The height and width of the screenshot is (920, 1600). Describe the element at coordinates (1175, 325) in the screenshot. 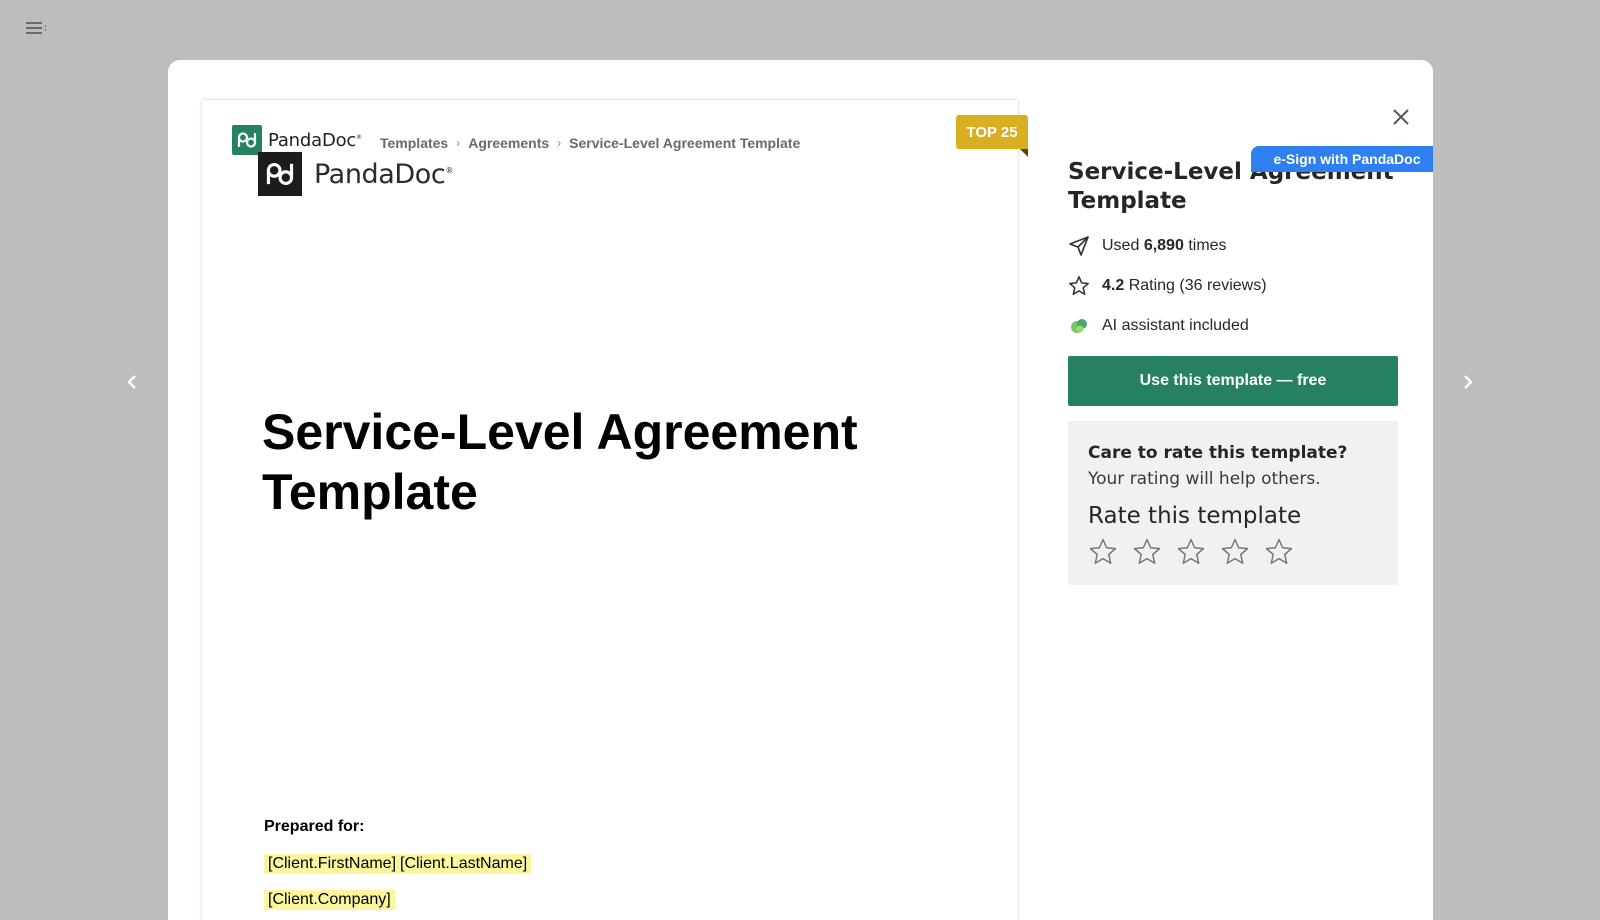

I see `ai-assistant-text: AI assistant included` at that location.